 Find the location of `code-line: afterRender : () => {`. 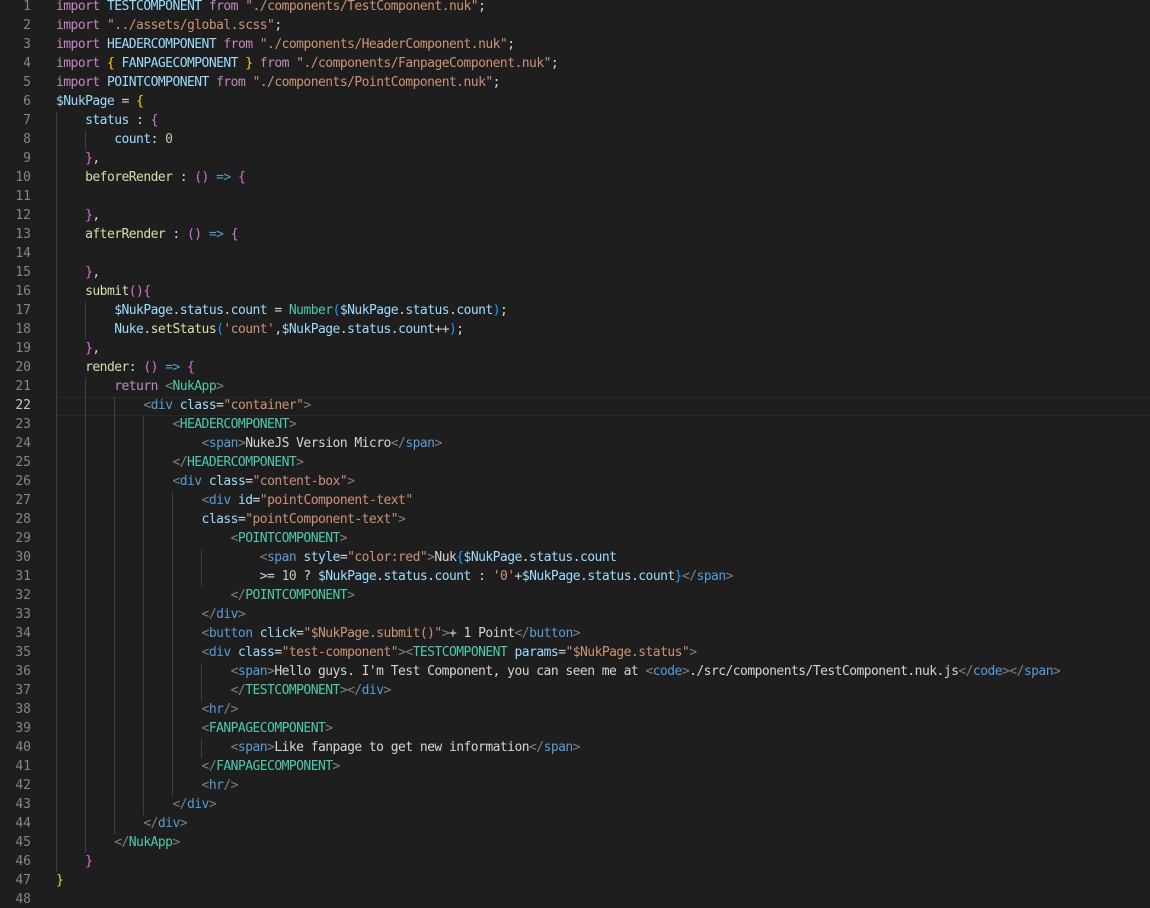

code-line: afterRender : () => { is located at coordinates (147, 235).